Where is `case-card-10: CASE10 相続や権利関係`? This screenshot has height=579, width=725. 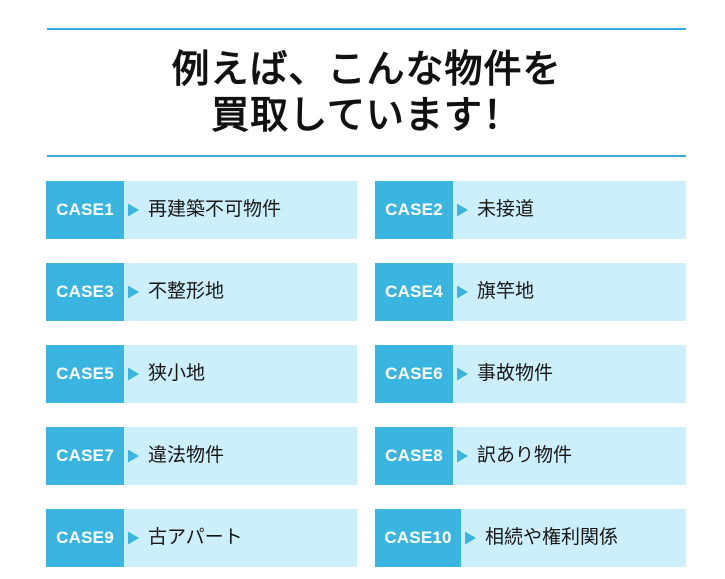 case-card-10: CASE10 相続や権利関係 is located at coordinates (530, 538).